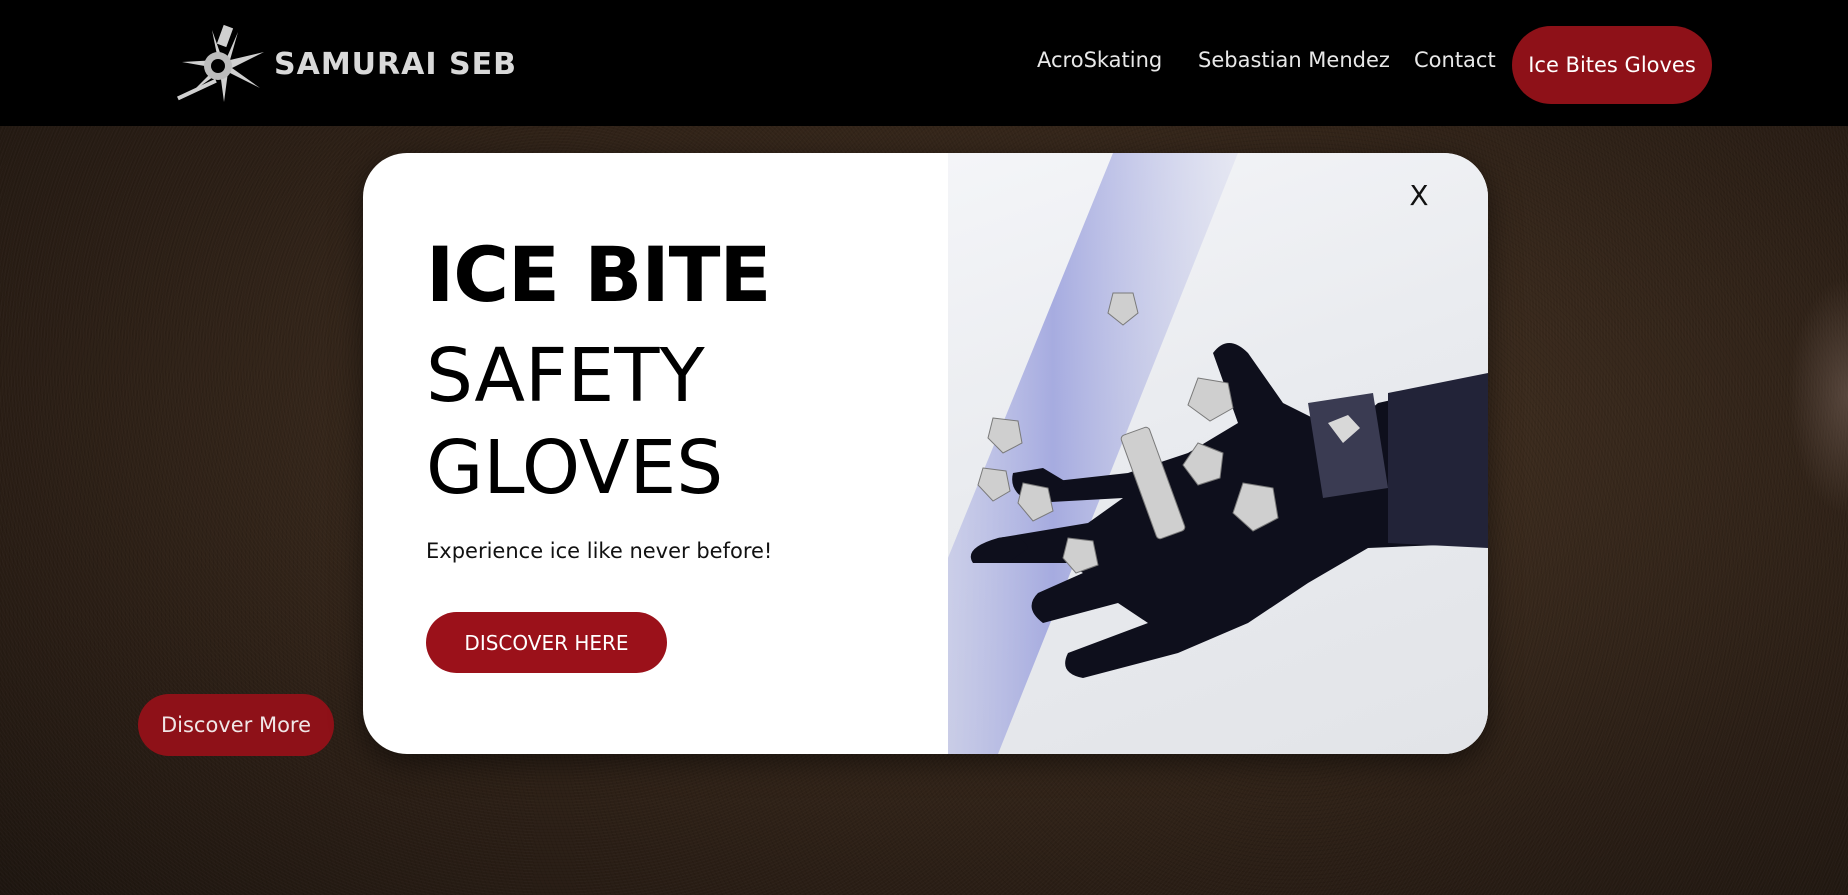 This screenshot has height=895, width=1848. I want to click on nav-acroskating: AcroSkating, so click(1099, 60).